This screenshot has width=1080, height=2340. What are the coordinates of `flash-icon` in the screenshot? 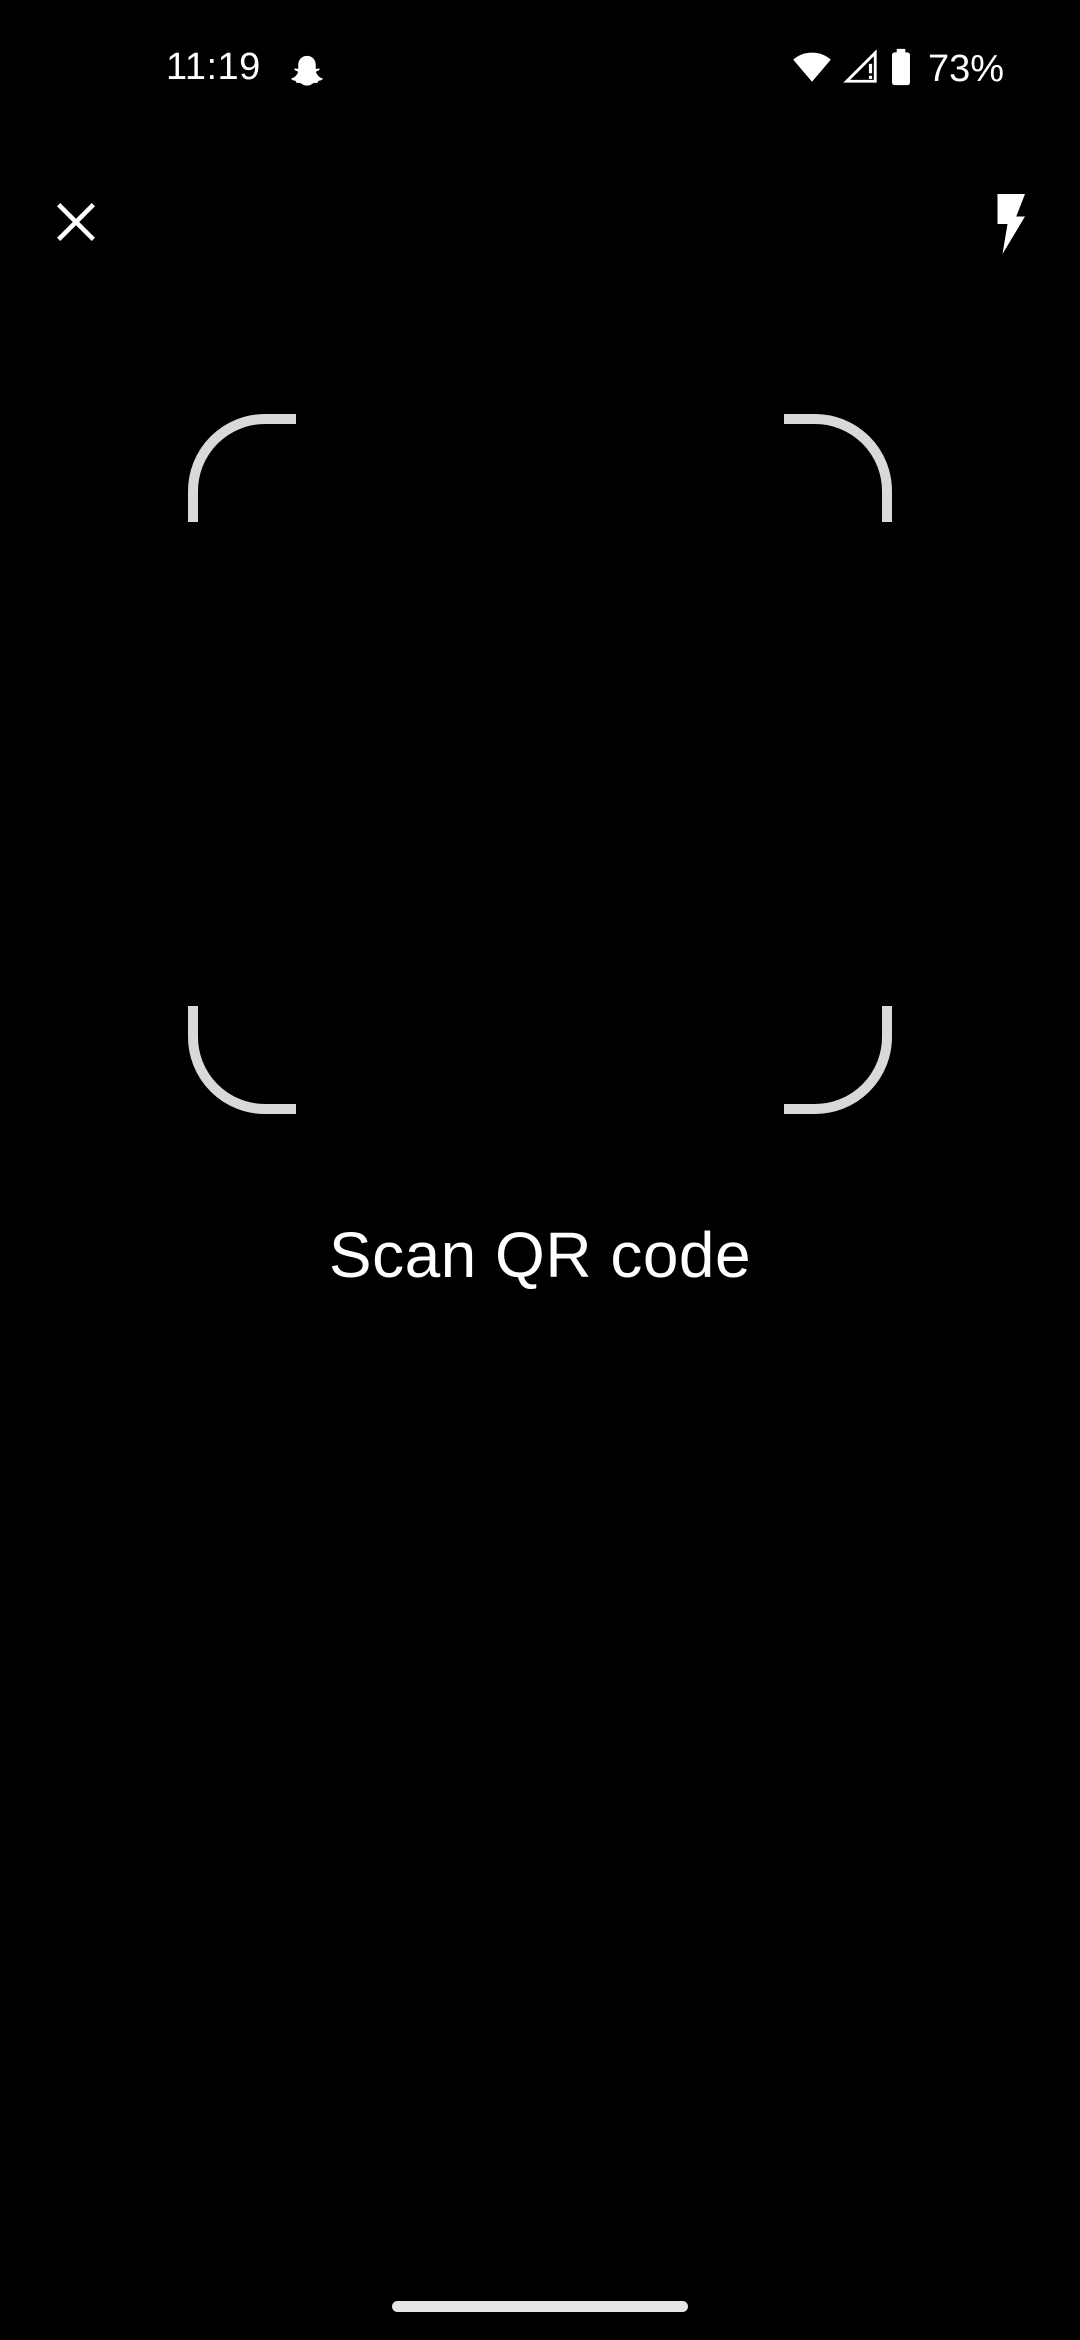 It's located at (1011, 224).